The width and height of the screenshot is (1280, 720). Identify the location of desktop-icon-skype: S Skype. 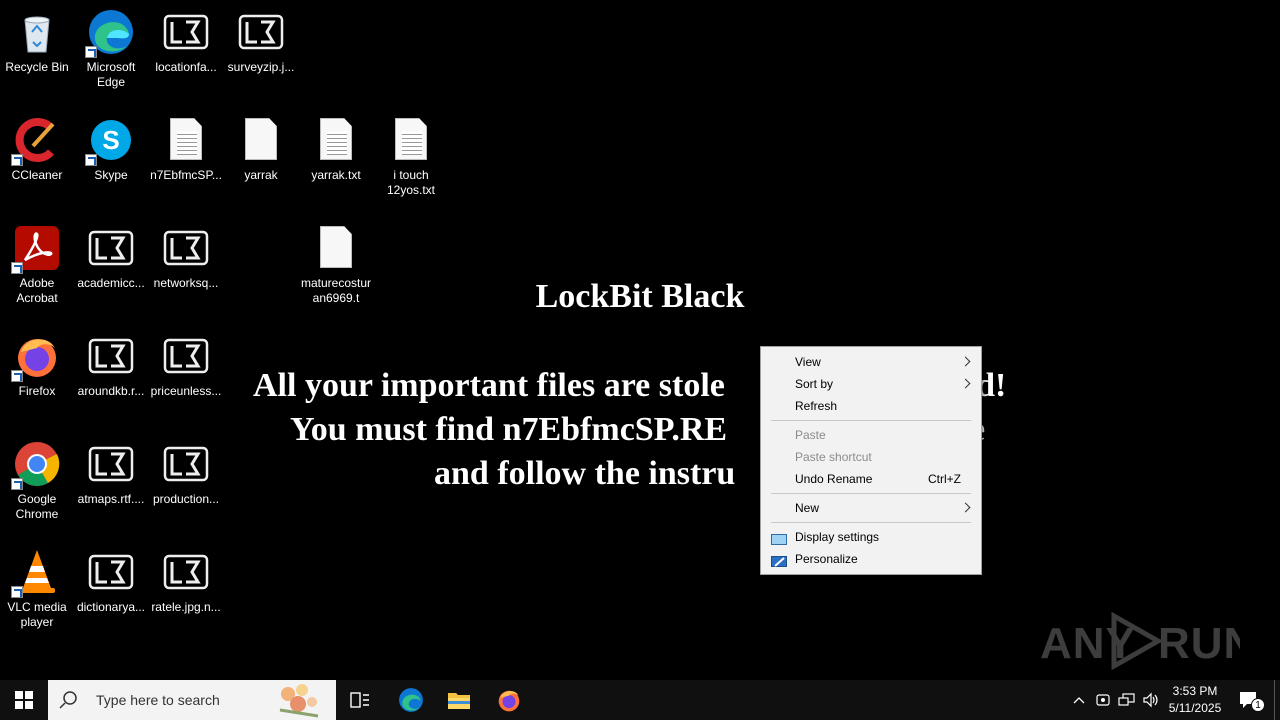
(111, 162).